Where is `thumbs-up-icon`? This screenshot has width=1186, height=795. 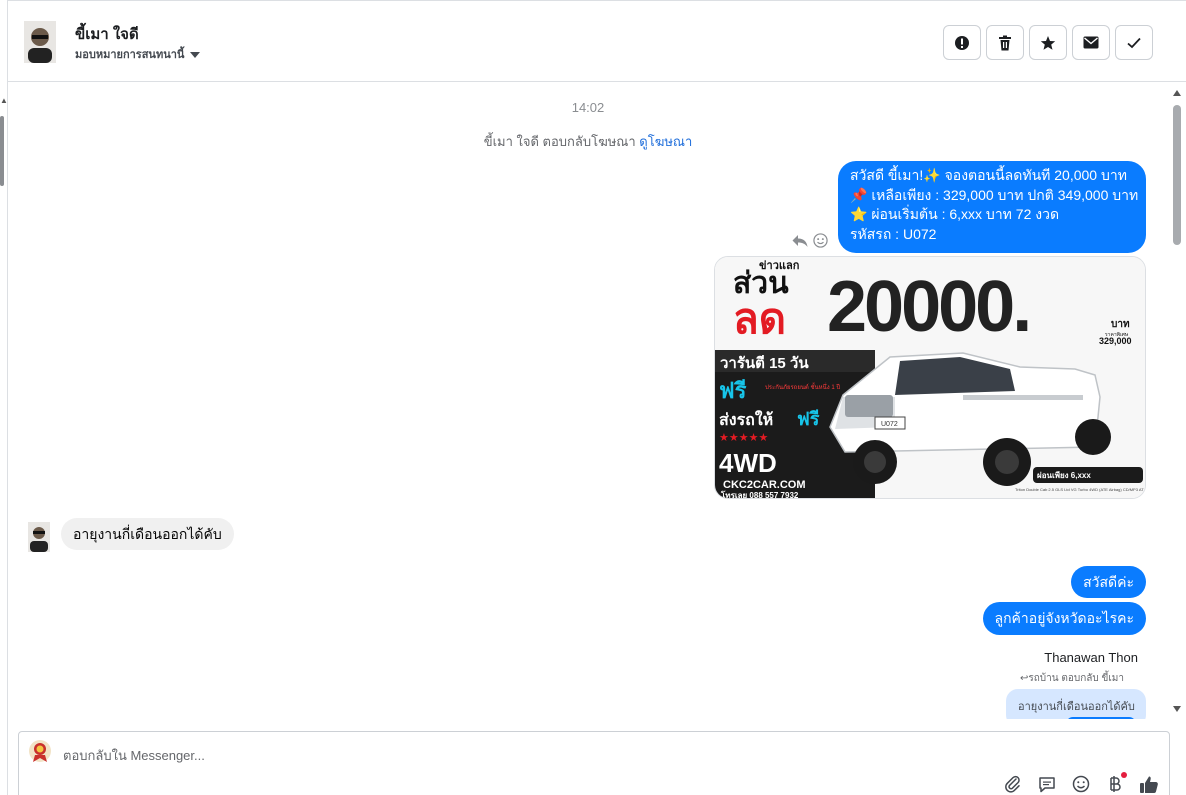
thumbs-up-icon is located at coordinates (1149, 784).